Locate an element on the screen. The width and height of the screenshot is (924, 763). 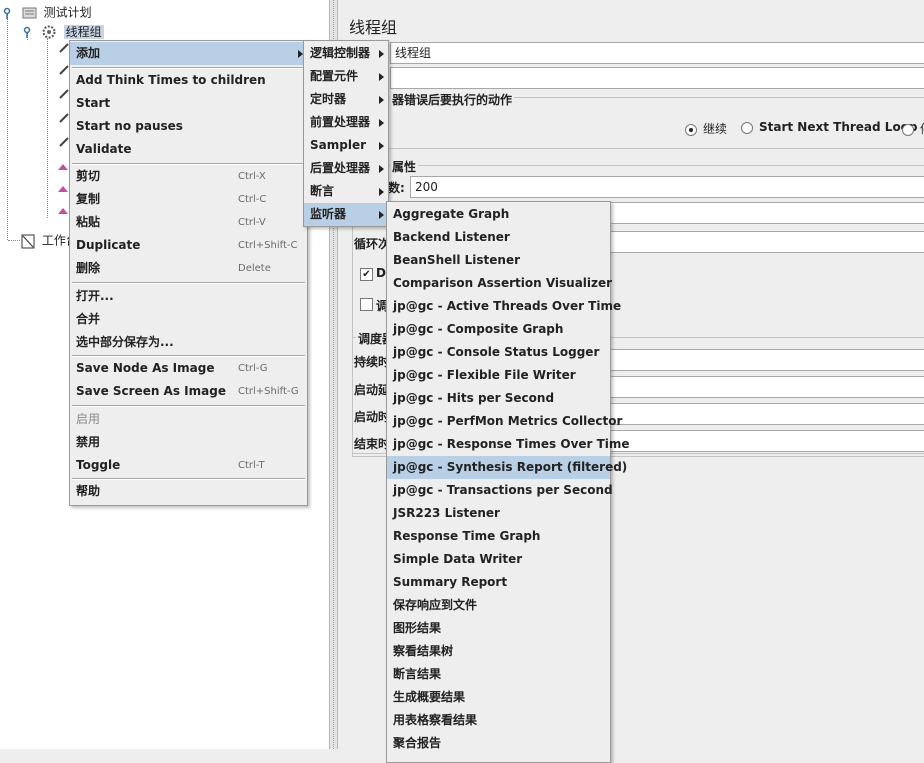
loop-count-label: 循环次 is located at coordinates (372, 244).